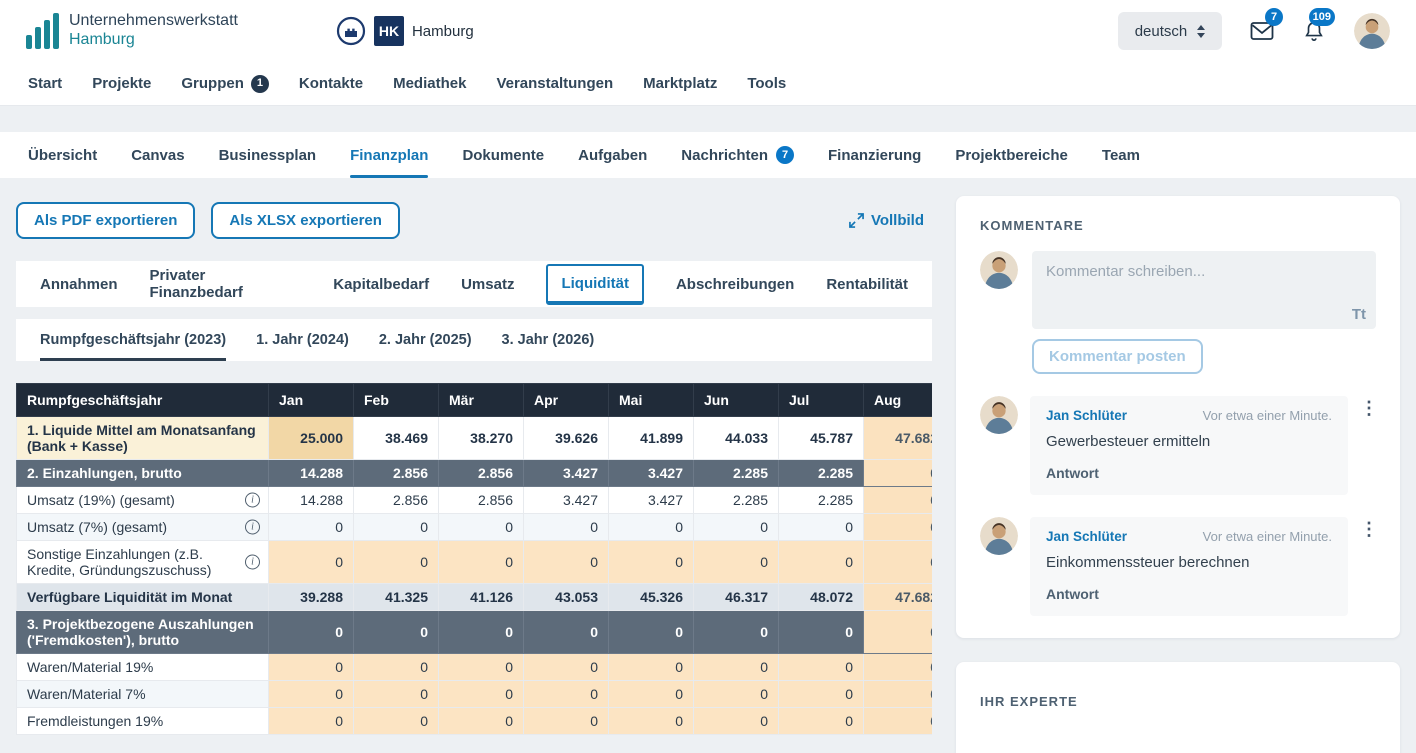  I want to click on project-tab-label: Aufgaben, so click(613, 155).